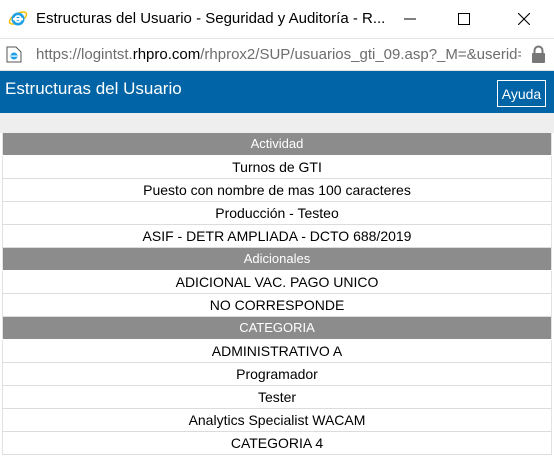 This screenshot has height=463, width=554. I want to click on structure-item: ADICIONAL VAC. PAGO UNICO, so click(277, 282).